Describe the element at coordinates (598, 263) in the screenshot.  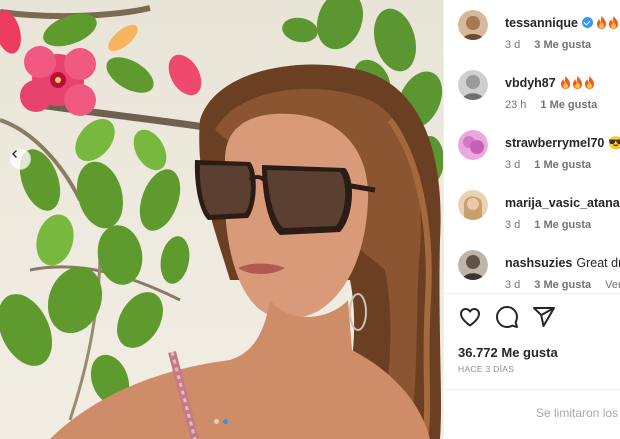
I see `comment-text: Great dress` at that location.